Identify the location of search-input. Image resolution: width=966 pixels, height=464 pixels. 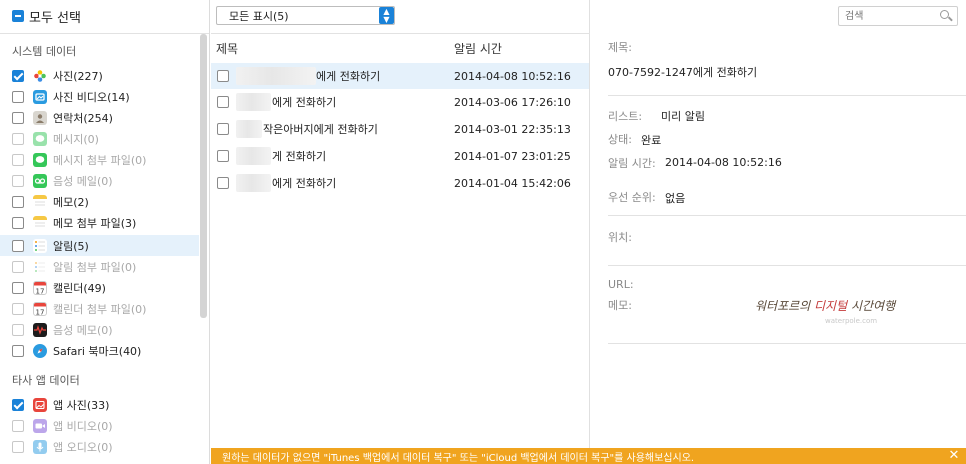
(890, 16).